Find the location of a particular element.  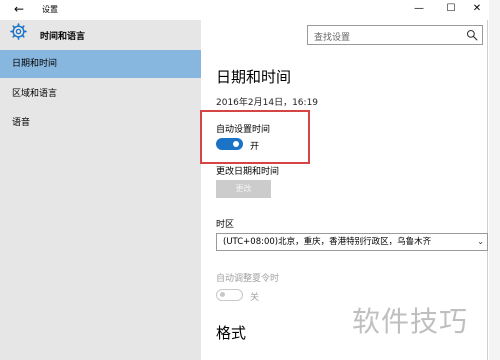

page-title: 日期和时间 is located at coordinates (254, 77).